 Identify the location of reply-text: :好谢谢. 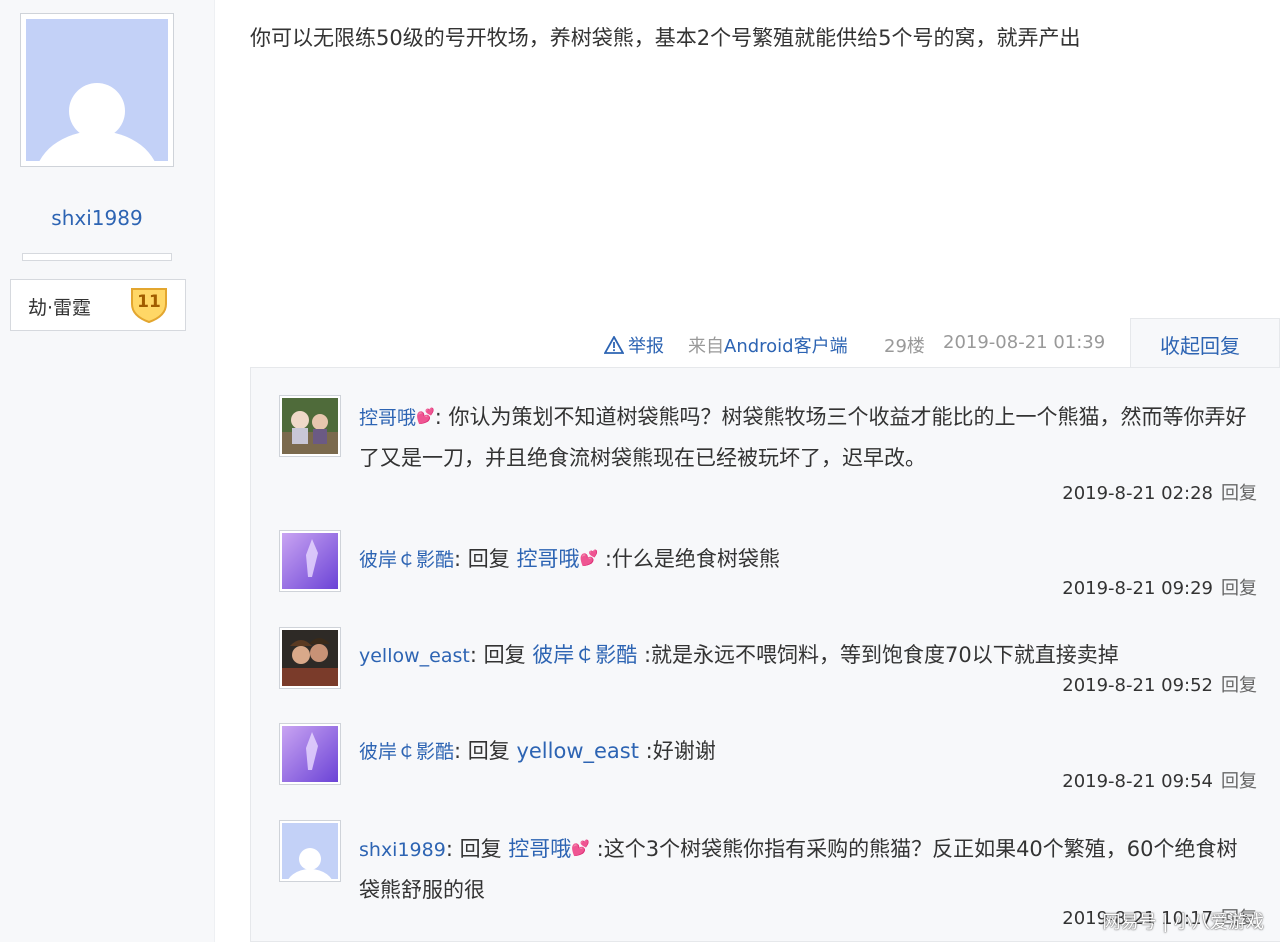
(677, 751).